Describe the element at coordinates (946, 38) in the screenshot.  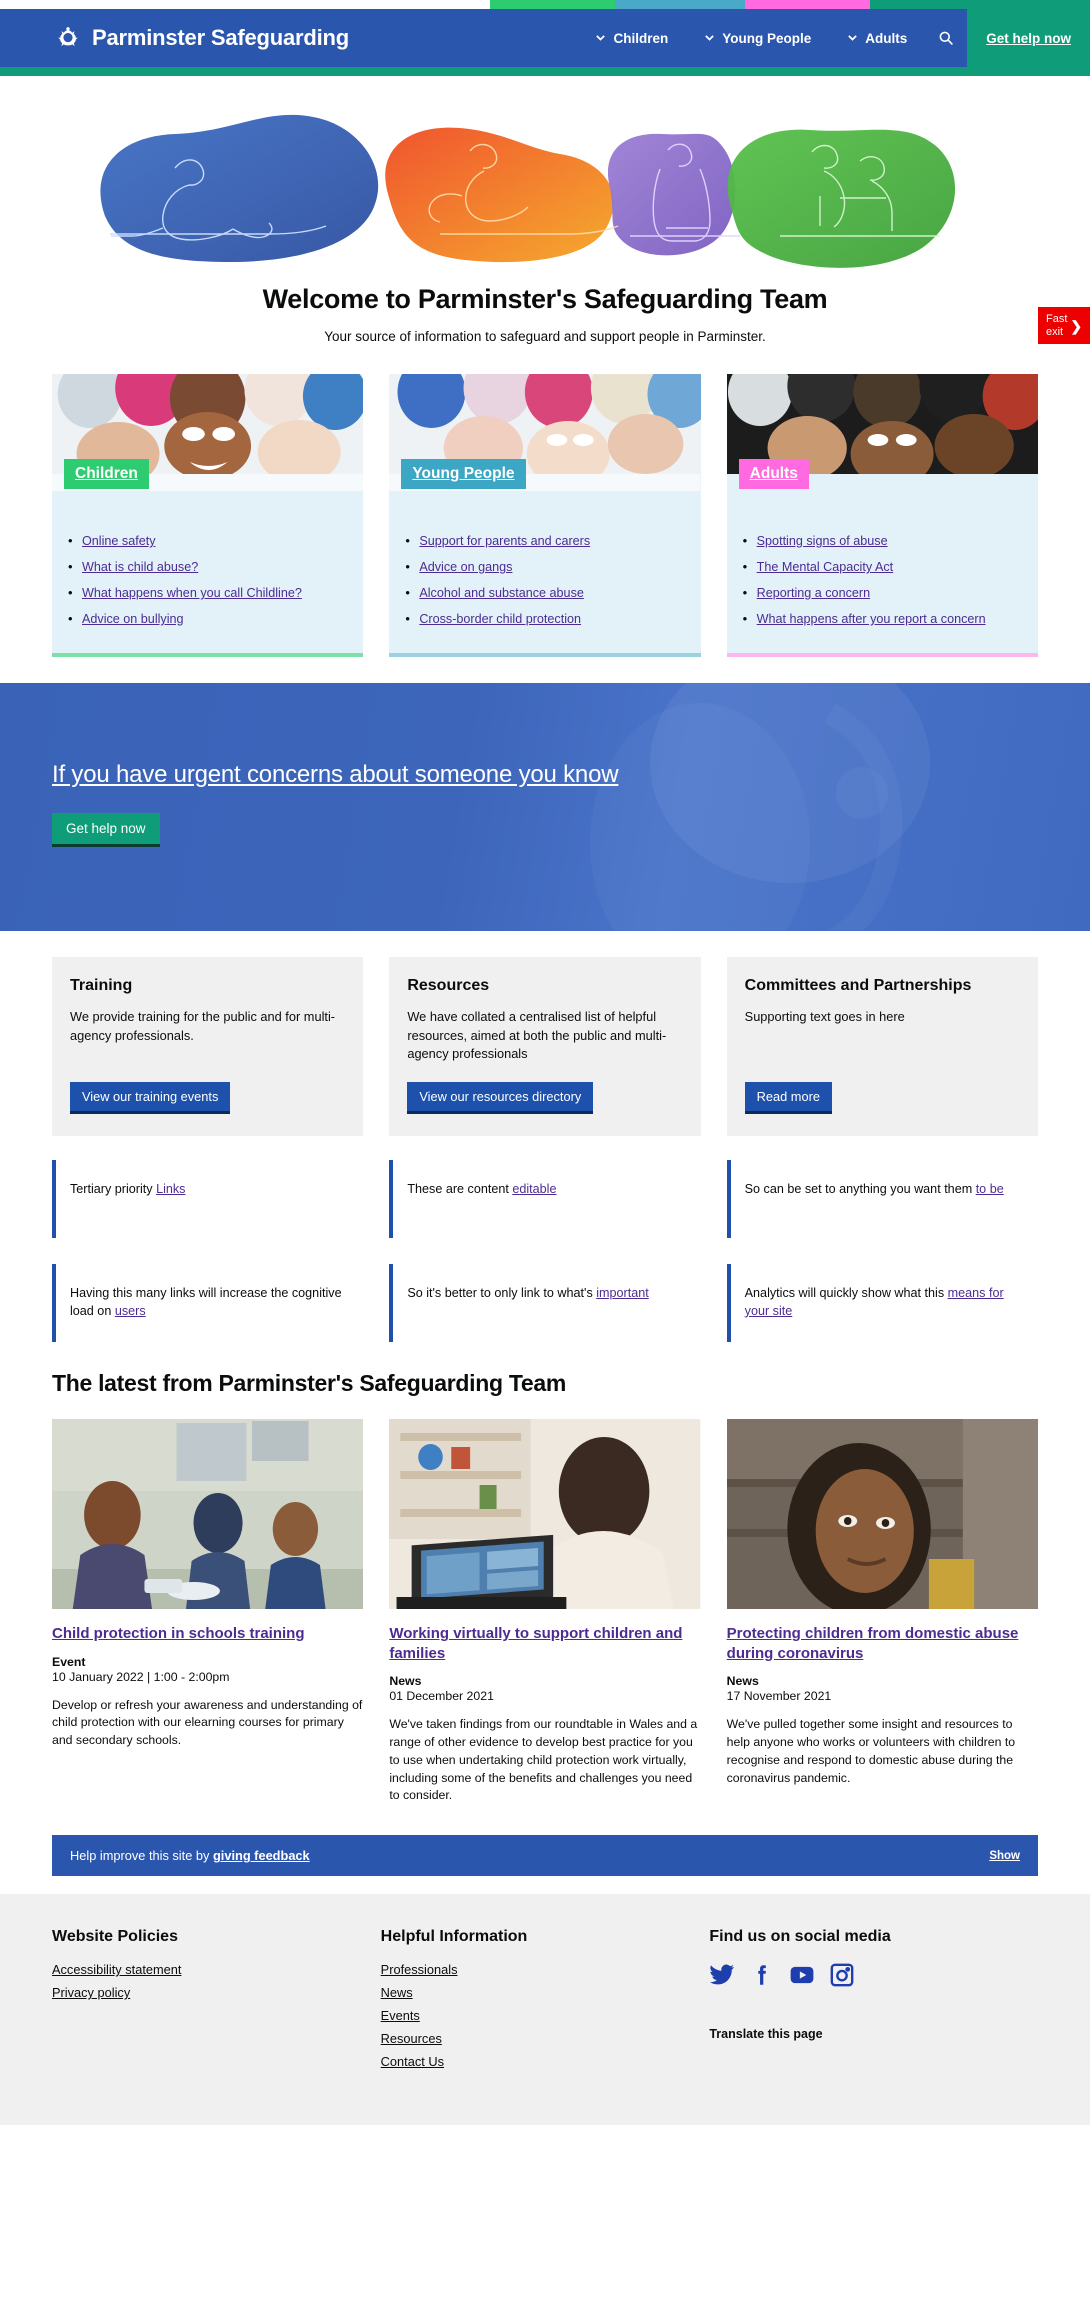
I see `search-icon` at that location.